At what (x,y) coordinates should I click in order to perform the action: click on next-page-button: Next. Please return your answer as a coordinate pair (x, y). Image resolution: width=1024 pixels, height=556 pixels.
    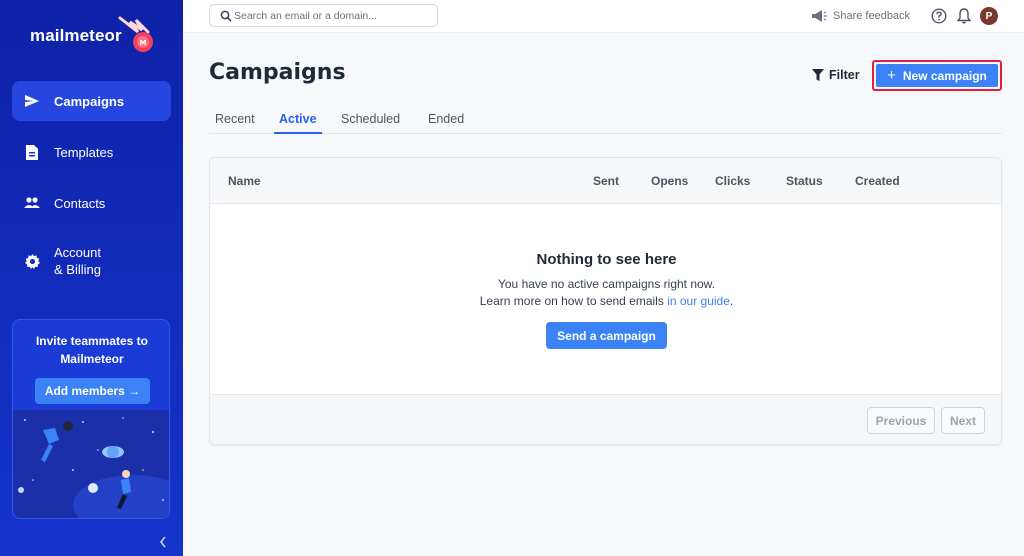
    Looking at the image, I should click on (963, 420).